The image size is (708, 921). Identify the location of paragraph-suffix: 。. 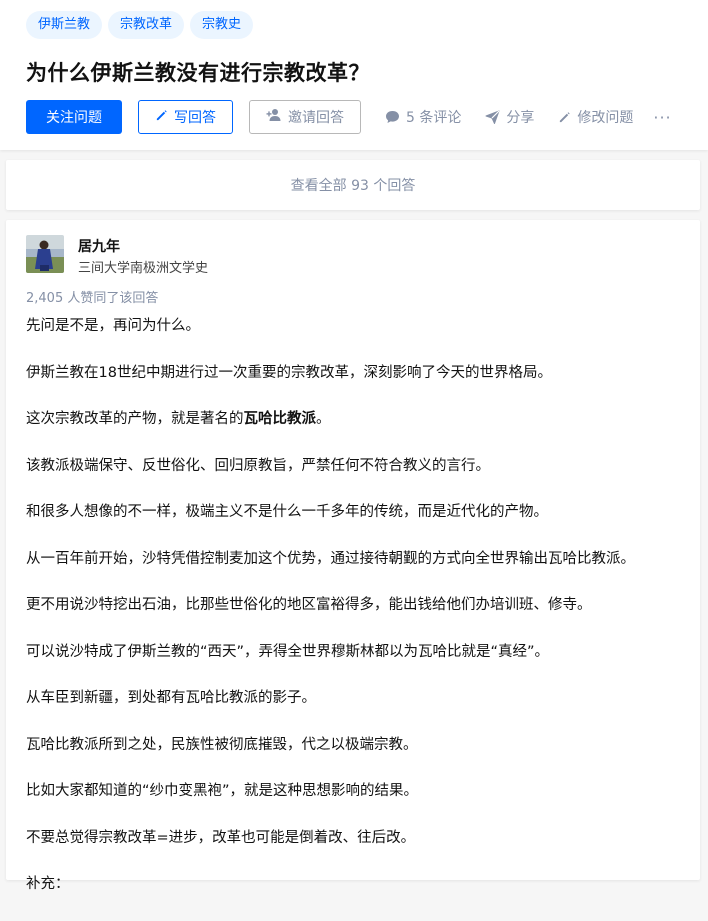
(323, 419).